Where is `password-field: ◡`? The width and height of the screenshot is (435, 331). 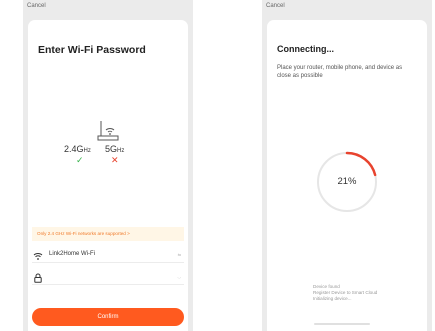 password-field: ◡ is located at coordinates (108, 278).